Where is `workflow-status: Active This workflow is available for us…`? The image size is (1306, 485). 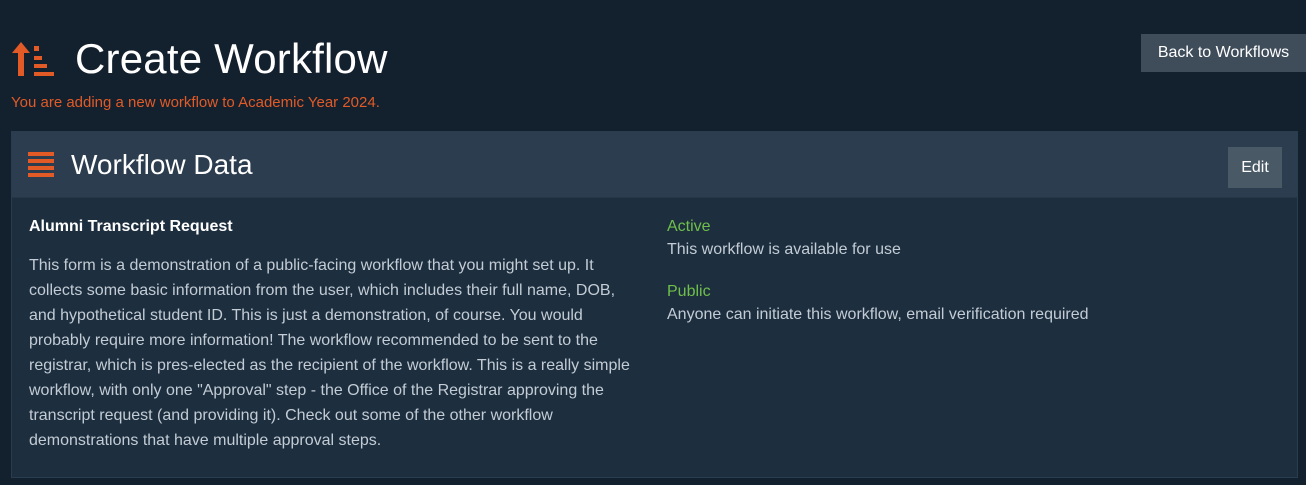
workflow-status: Active This workflow is available for us… is located at coordinates (967, 271).